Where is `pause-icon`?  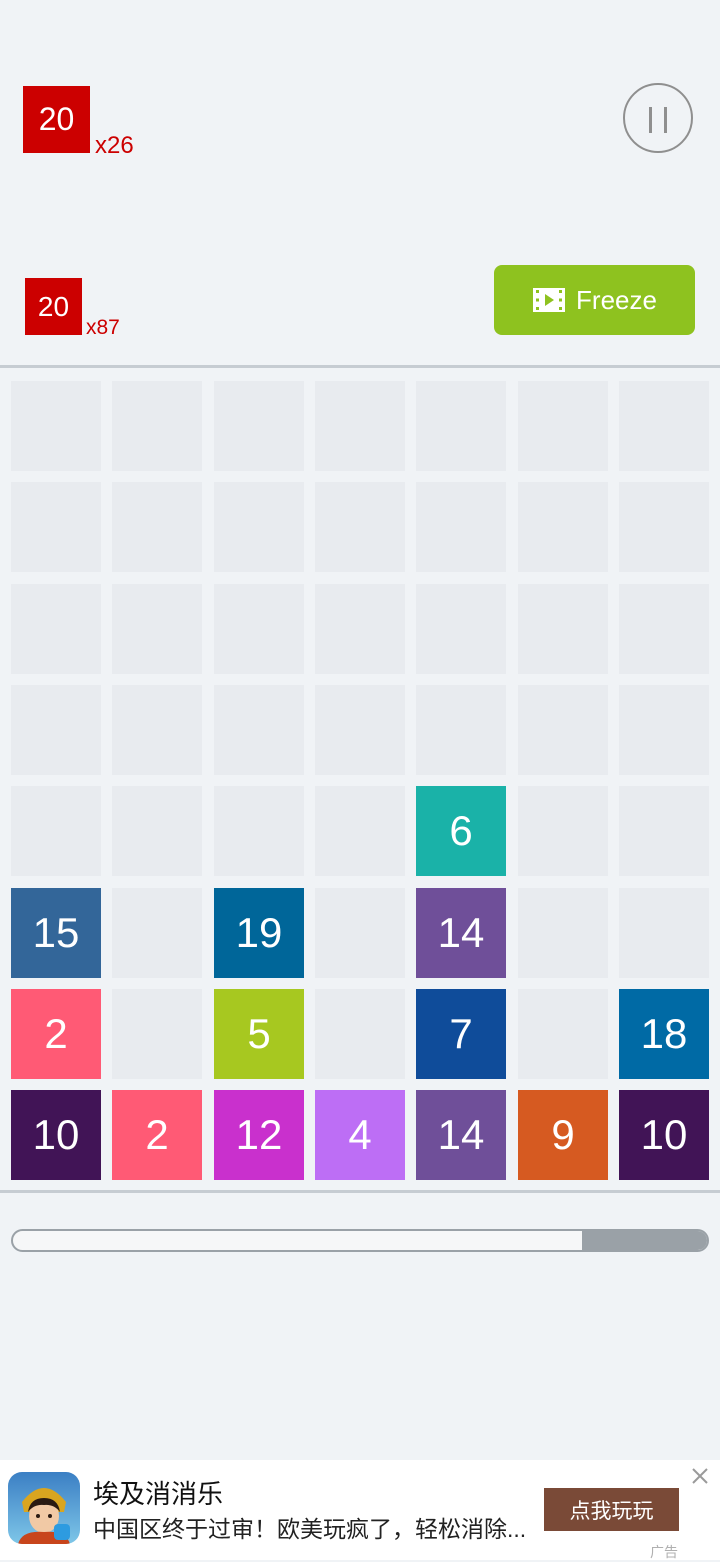
pause-icon is located at coordinates (650, 120).